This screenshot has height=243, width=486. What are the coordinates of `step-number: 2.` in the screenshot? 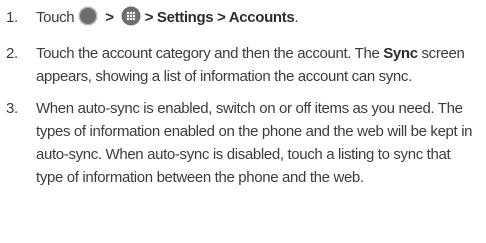 It's located at (12, 53).